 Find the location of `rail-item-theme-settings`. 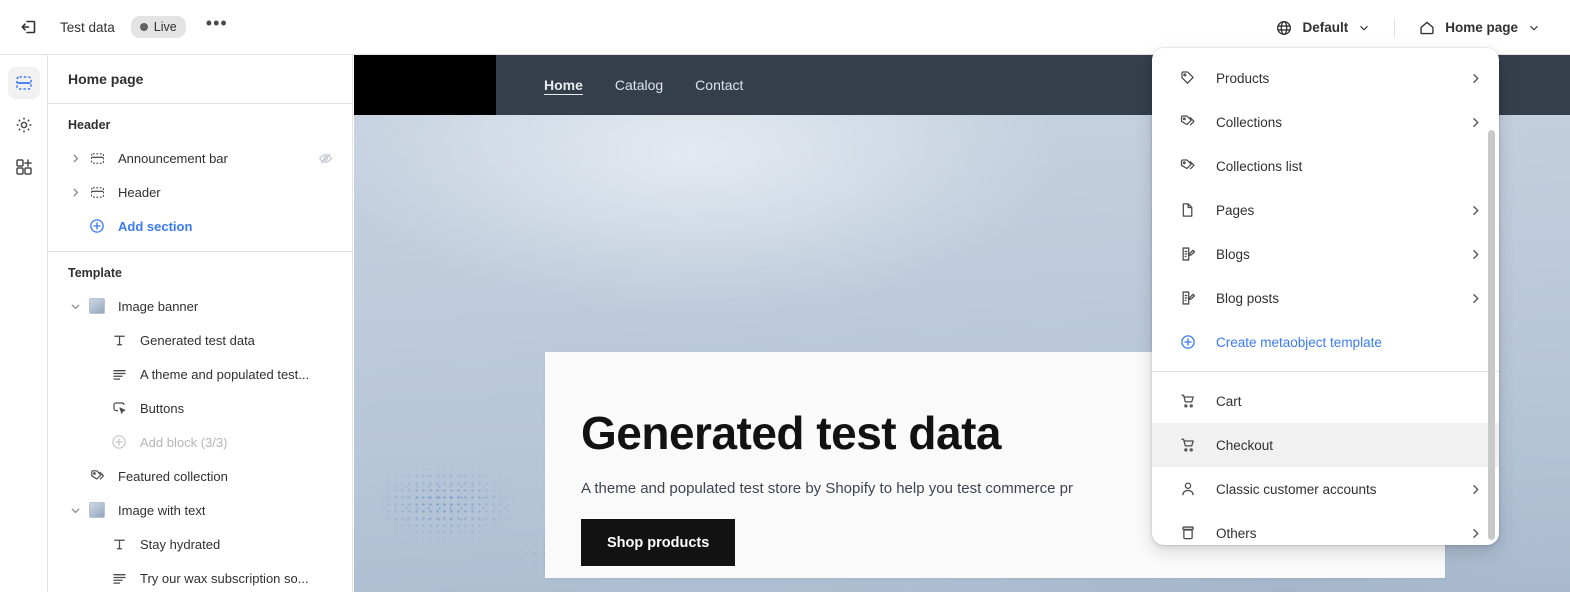

rail-item-theme-settings is located at coordinates (24, 125).